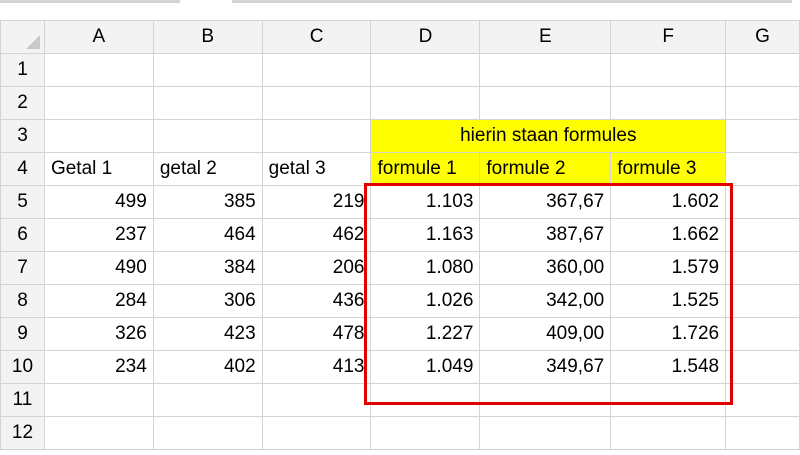 The image size is (800, 455). What do you see at coordinates (545, 37) in the screenshot?
I see `column-header-E: E` at bounding box center [545, 37].